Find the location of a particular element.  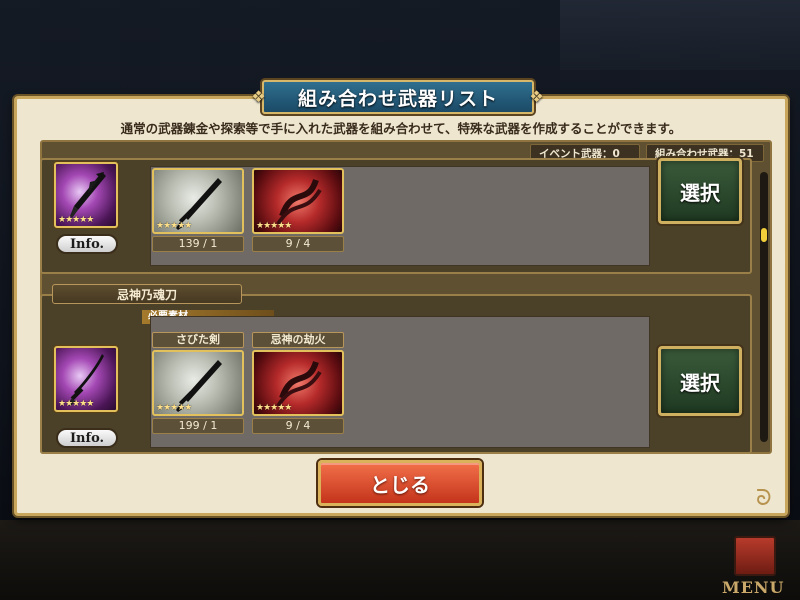

background-architecture is located at coordinates (680, 35).